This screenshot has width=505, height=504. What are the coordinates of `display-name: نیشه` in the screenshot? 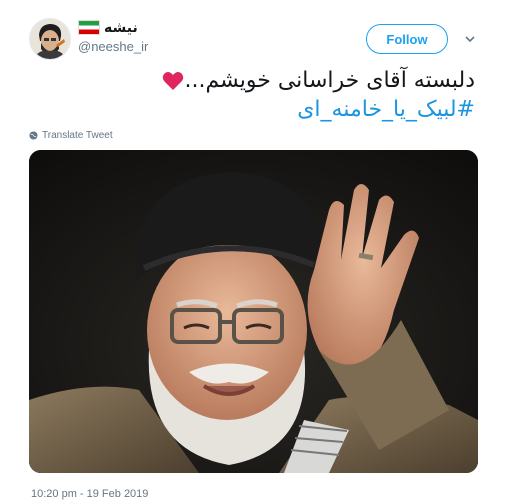 It's located at (121, 27).